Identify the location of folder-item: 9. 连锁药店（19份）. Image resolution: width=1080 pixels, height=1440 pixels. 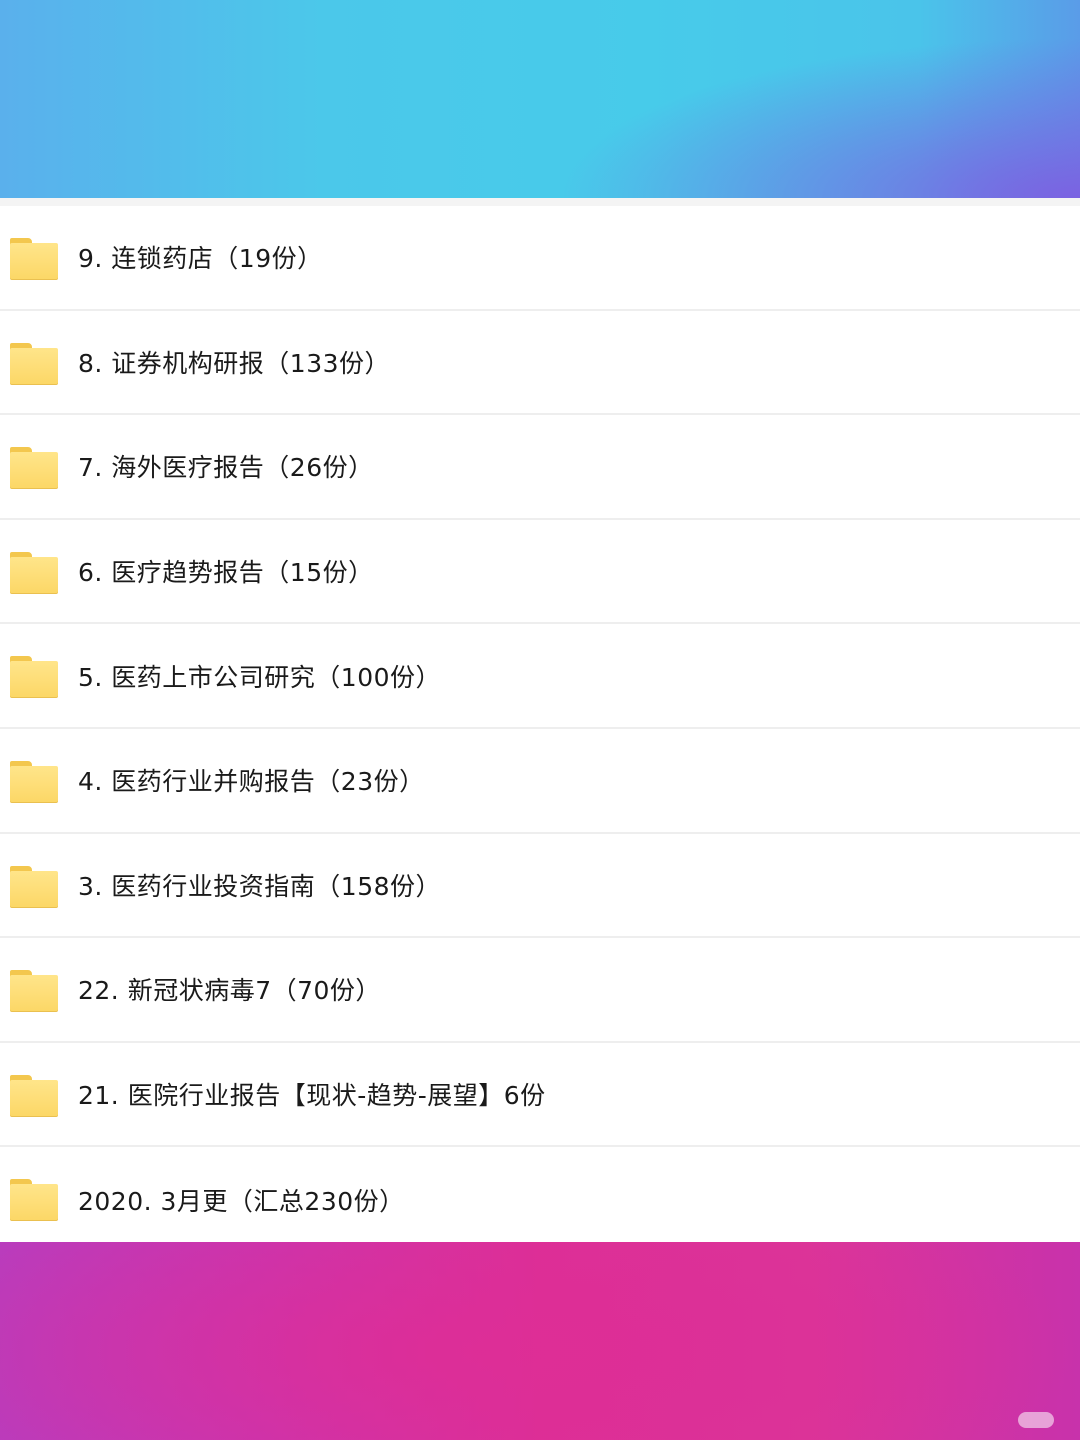
(540, 258).